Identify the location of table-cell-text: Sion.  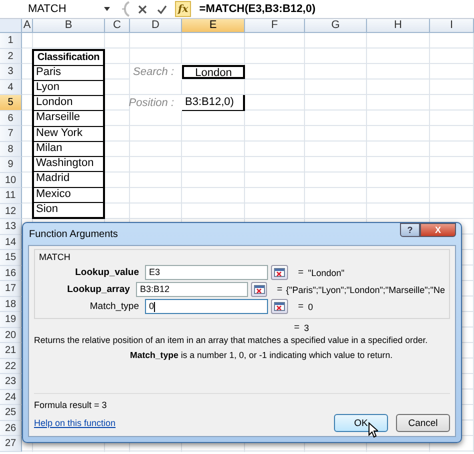
(47, 209).